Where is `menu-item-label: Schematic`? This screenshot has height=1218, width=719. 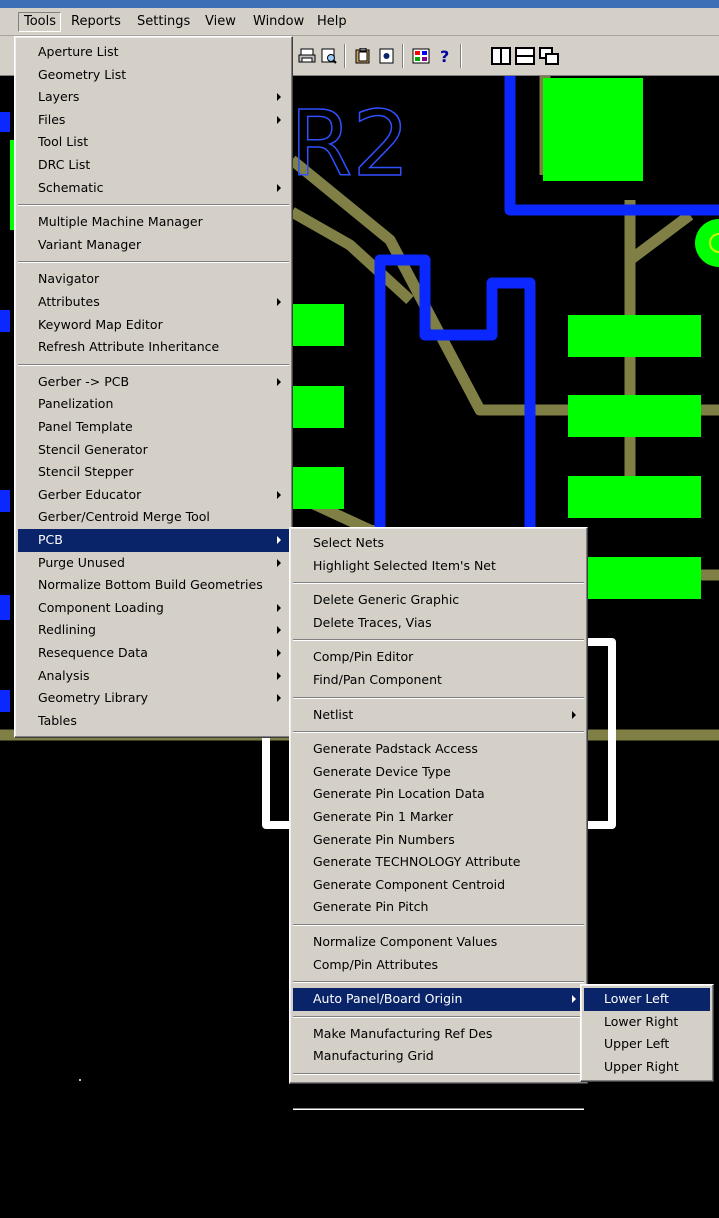 menu-item-label: Schematic is located at coordinates (71, 187).